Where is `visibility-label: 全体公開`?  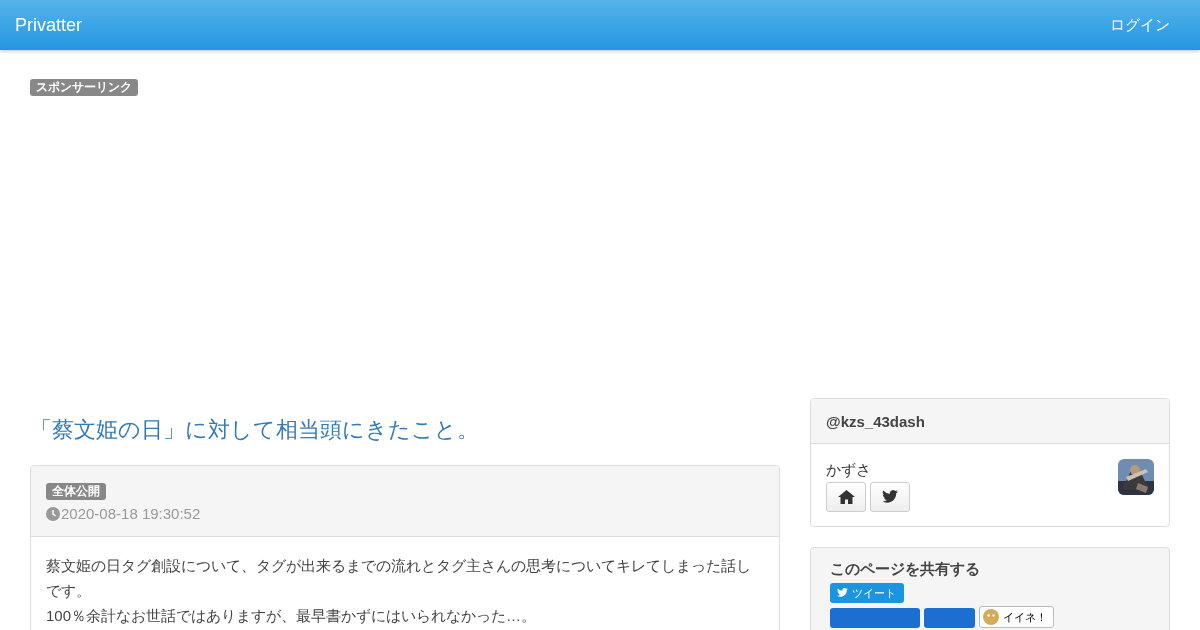
visibility-label: 全体公開 is located at coordinates (76, 491).